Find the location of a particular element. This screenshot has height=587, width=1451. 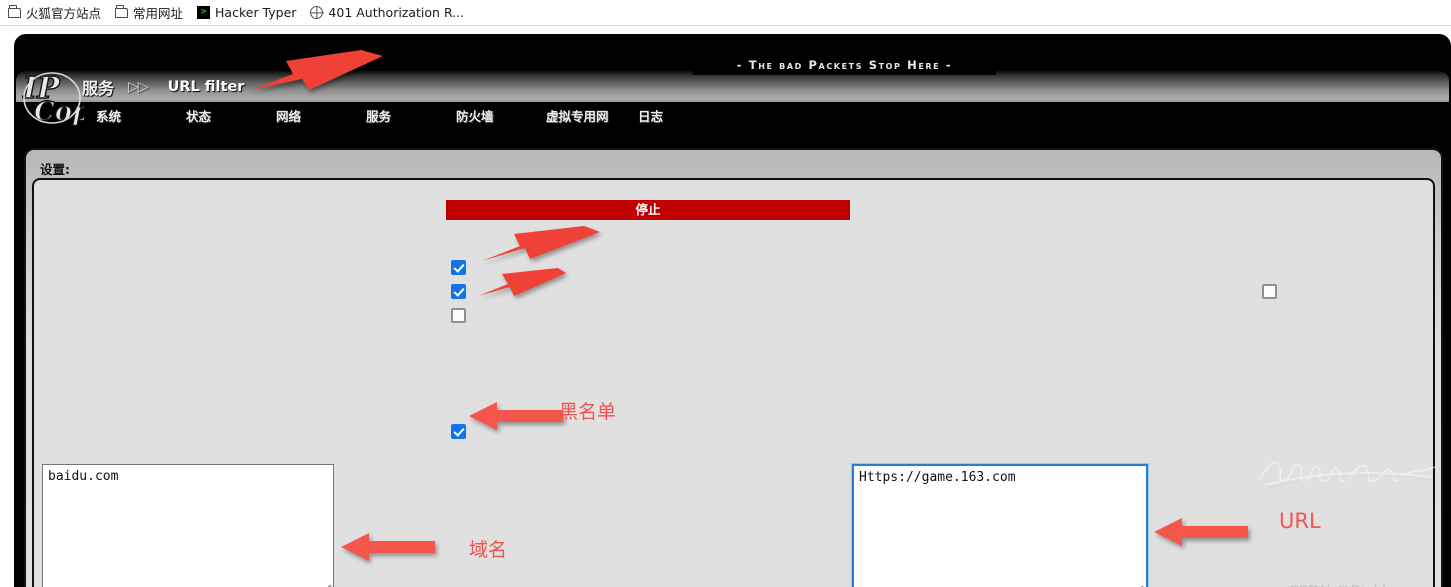

globe-icon is located at coordinates (317, 12).